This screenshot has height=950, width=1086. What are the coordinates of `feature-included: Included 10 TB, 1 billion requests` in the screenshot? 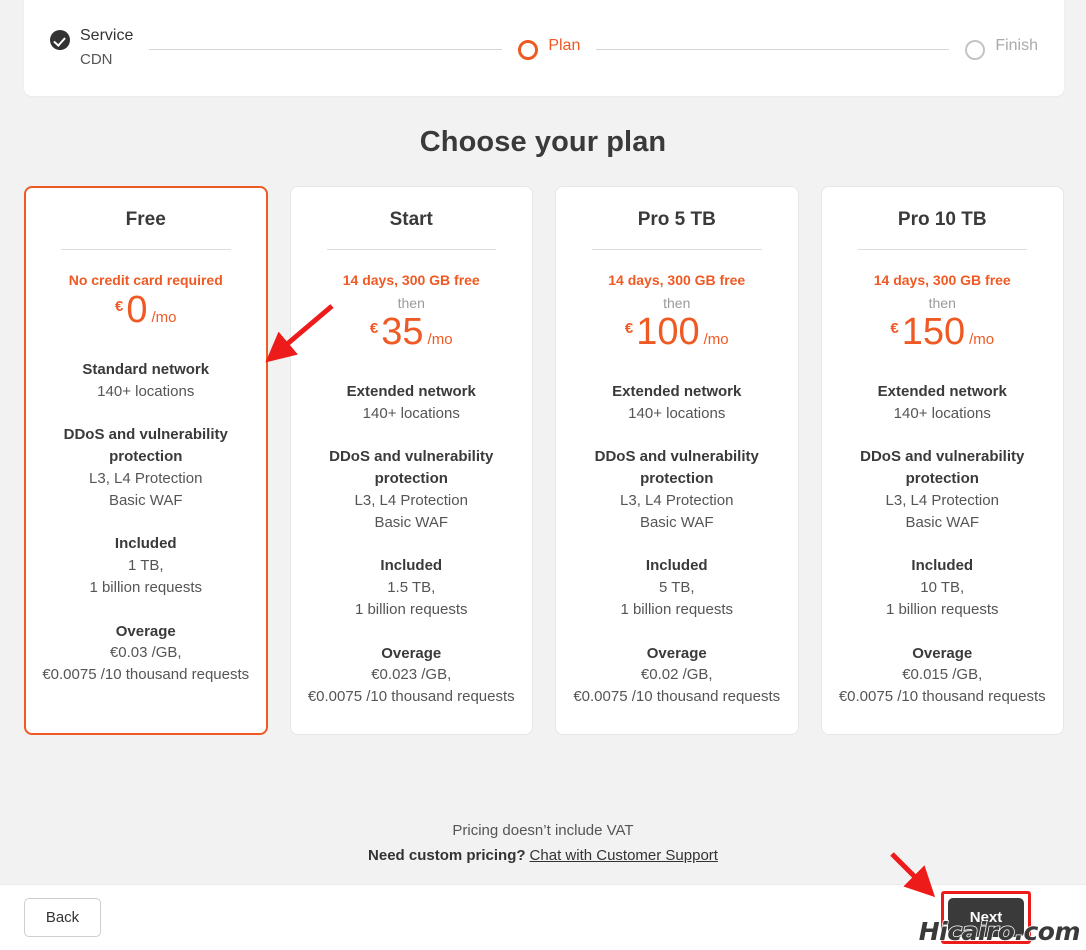 It's located at (943, 587).